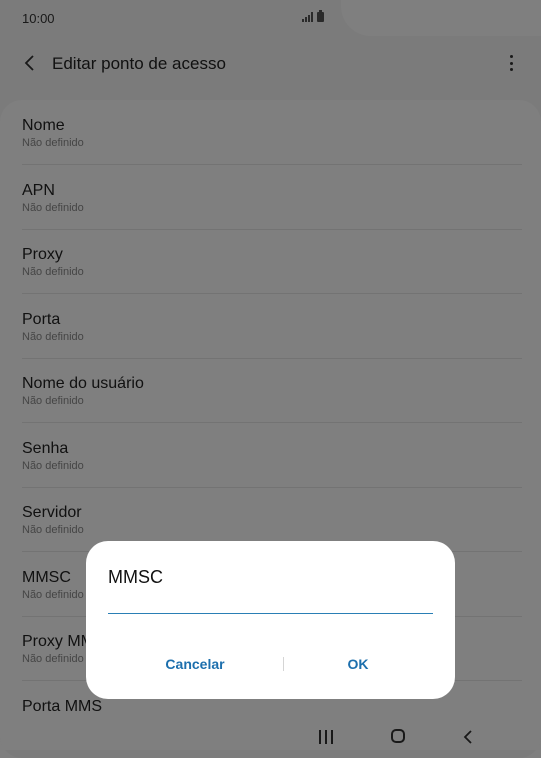 The height and width of the screenshot is (758, 541). Describe the element at coordinates (270, 620) in the screenshot. I see `mmsc-dialog: MMSC Cancelar OK` at that location.